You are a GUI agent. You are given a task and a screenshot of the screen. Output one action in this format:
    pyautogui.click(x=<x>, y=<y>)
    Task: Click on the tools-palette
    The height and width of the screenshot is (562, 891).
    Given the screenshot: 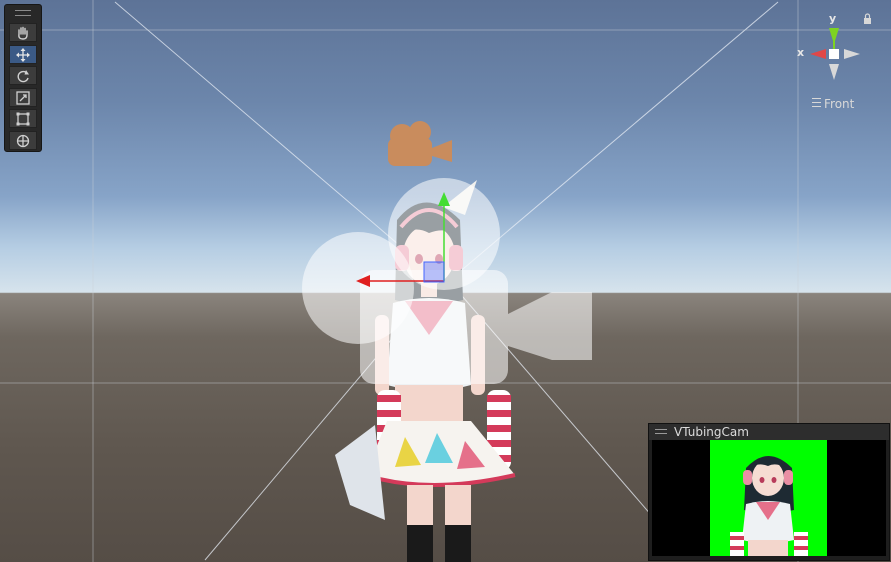 What is the action you would take?
    pyautogui.click(x=23, y=78)
    